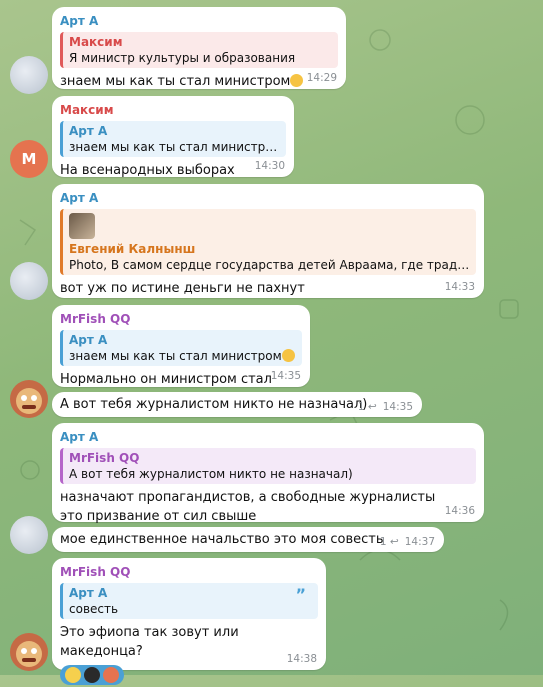 This screenshot has width=543, height=687. I want to click on message-time: 14:36, so click(459, 511).